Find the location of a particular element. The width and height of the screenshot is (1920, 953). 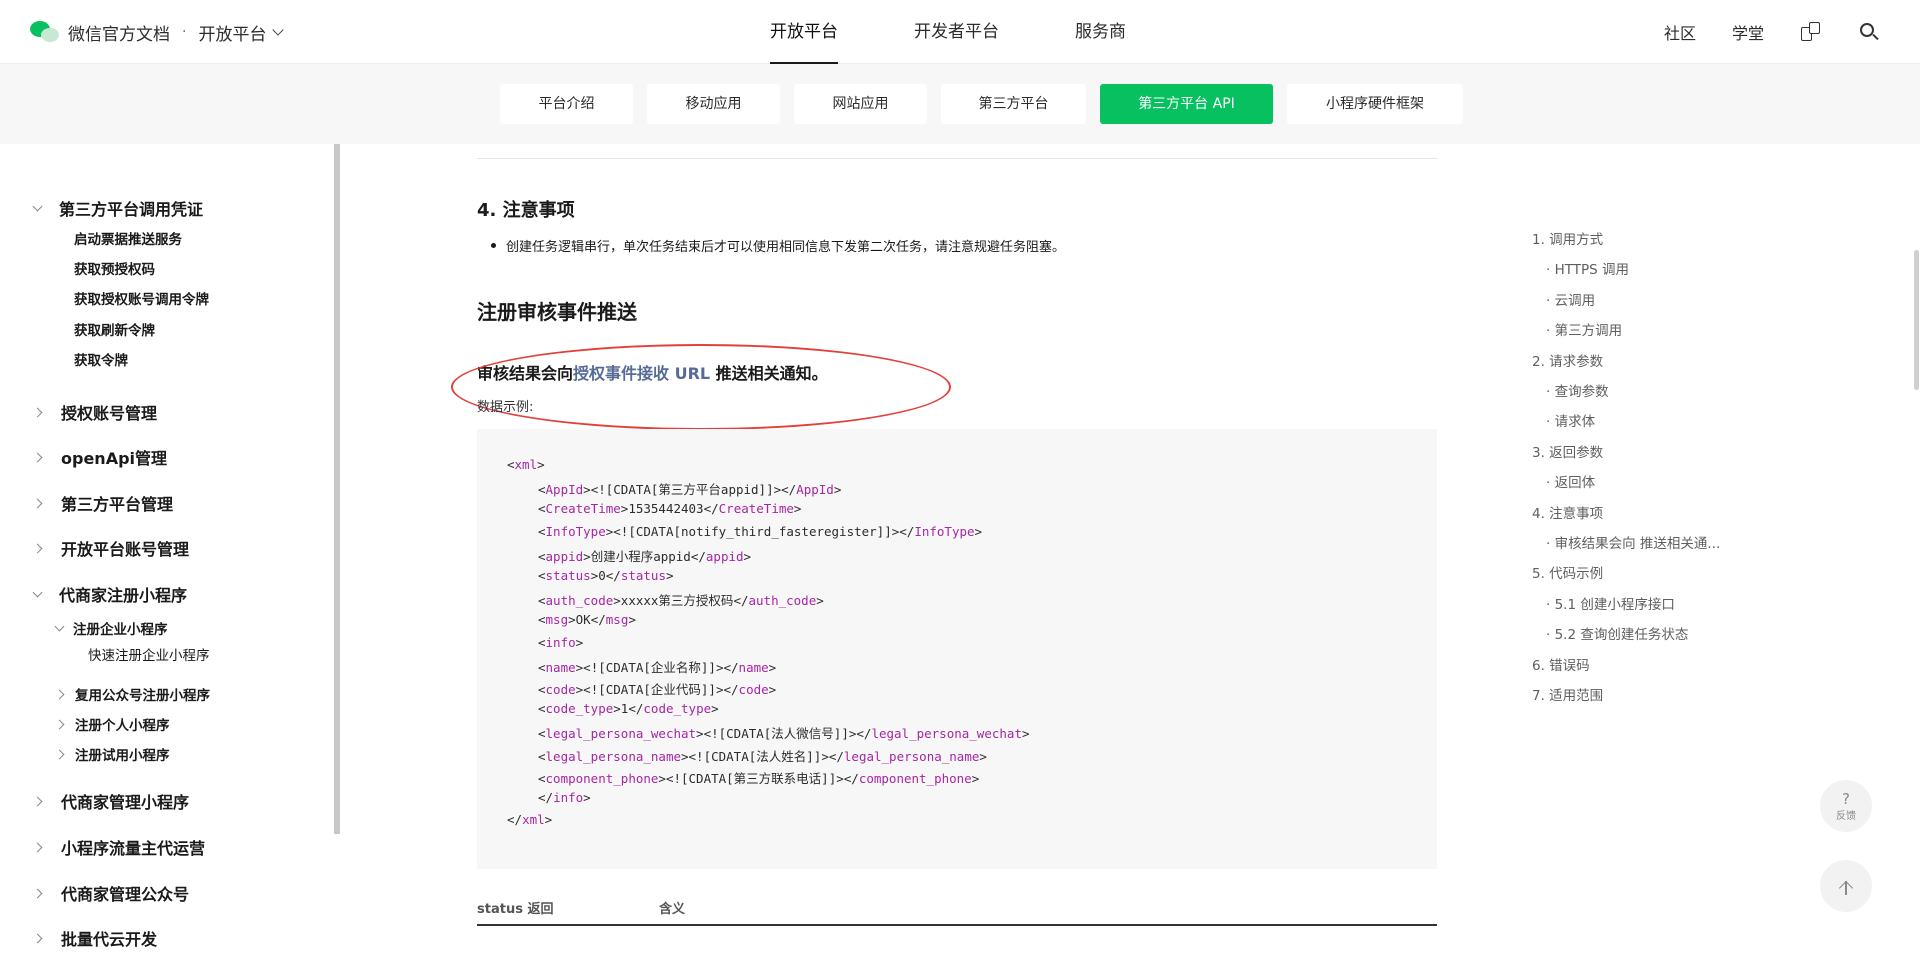

code-tag: xml is located at coordinates (533, 820).